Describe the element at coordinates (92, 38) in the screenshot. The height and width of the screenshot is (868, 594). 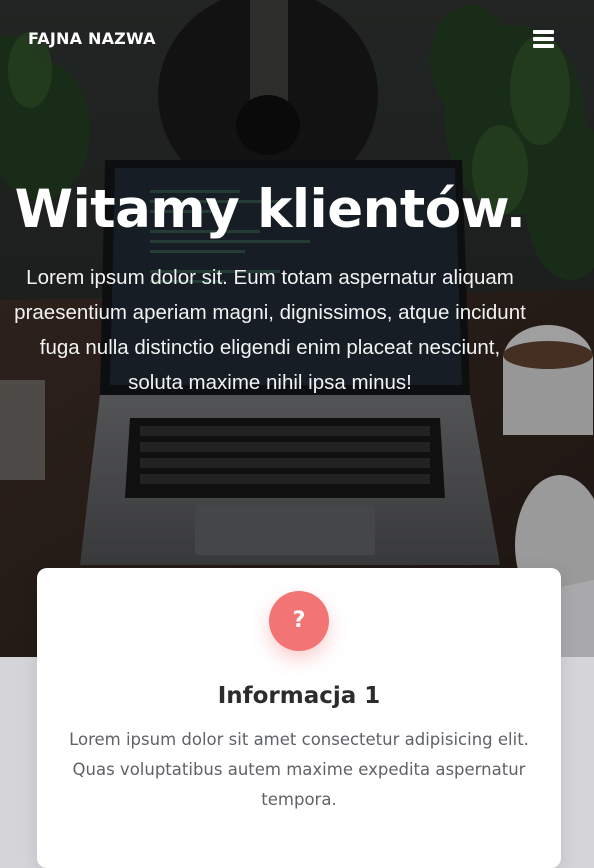
I see `nav-brand-link: FAJNA NAZWA` at that location.